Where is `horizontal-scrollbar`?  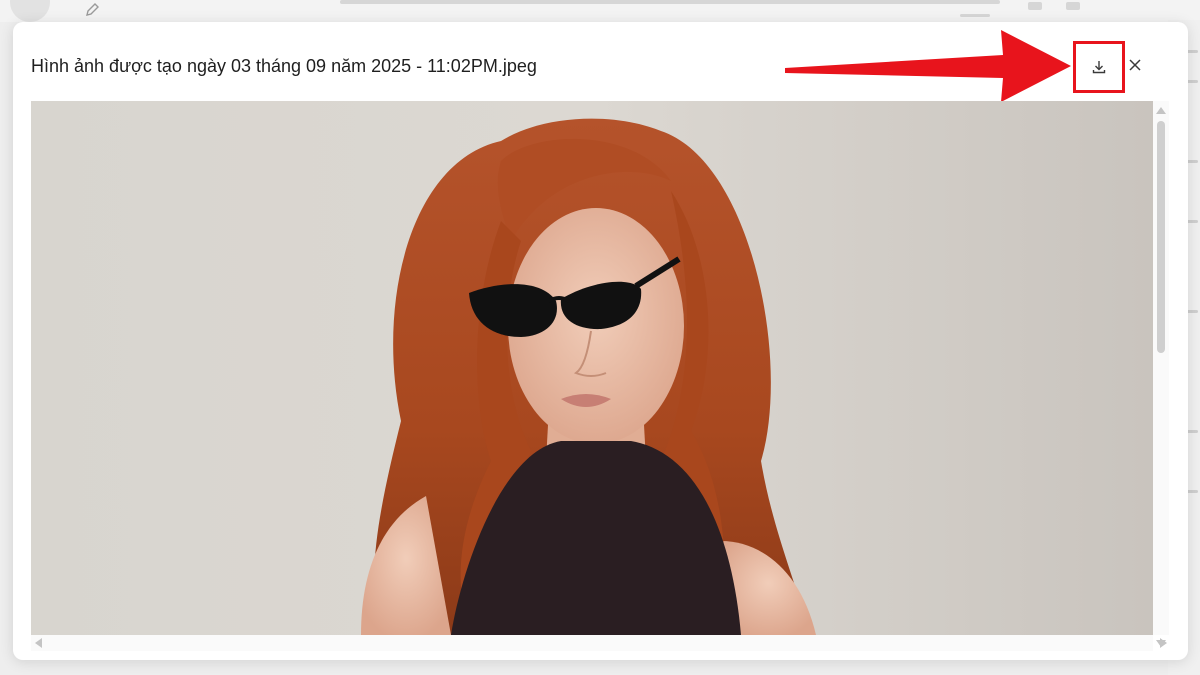
horizontal-scrollbar is located at coordinates (599, 643).